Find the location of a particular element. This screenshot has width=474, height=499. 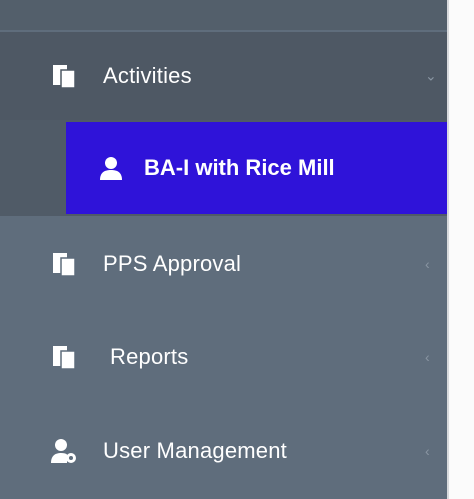

sidebar-item-label: User Management is located at coordinates (195, 450).